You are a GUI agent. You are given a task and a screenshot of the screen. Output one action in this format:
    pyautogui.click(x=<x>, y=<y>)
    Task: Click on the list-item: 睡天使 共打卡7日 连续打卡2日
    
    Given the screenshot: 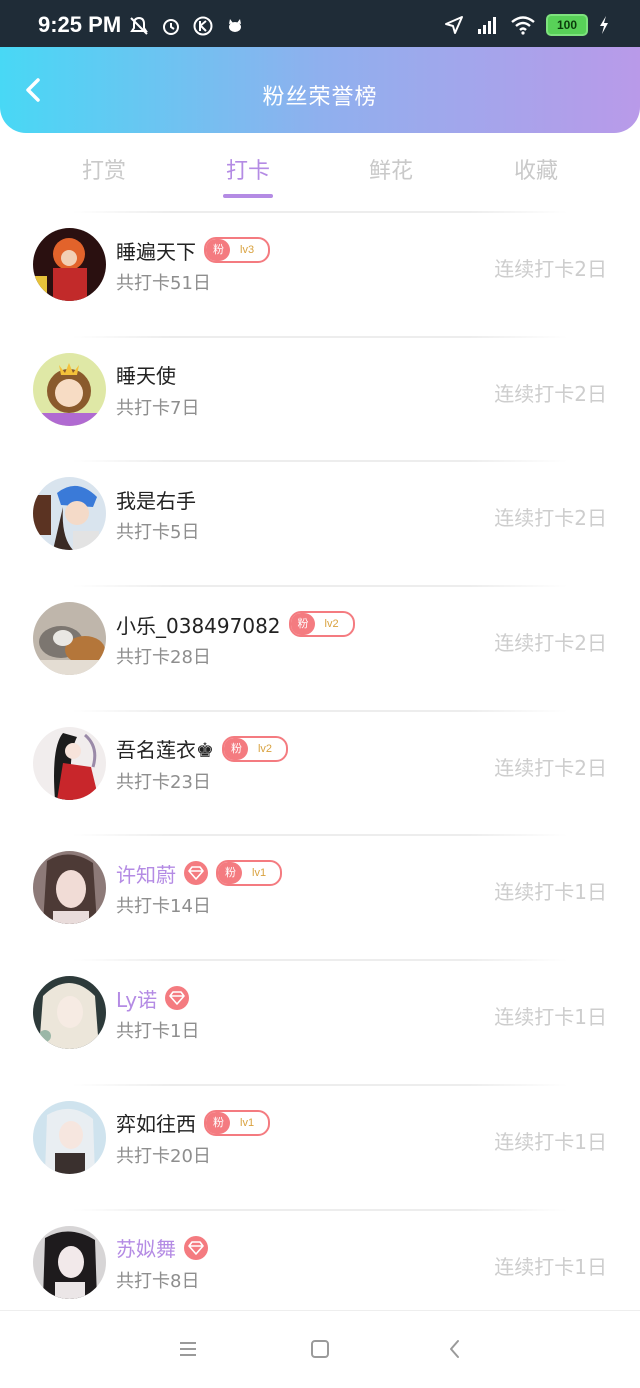 What is the action you would take?
    pyautogui.click(x=320, y=398)
    